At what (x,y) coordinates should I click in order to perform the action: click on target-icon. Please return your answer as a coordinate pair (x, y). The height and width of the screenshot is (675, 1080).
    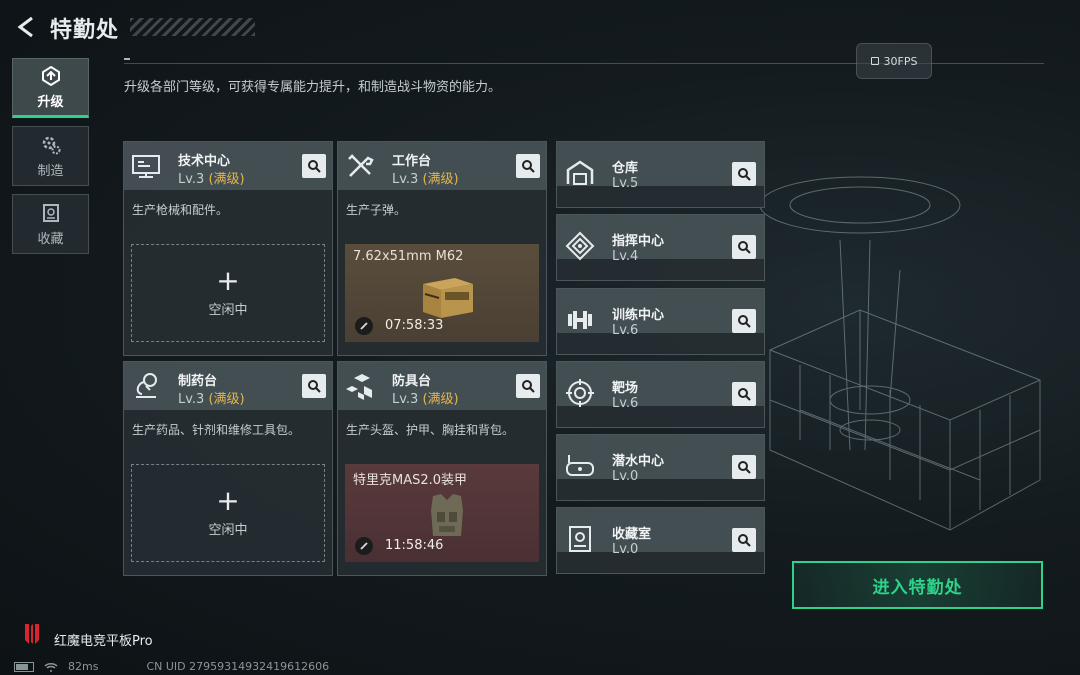
    Looking at the image, I should click on (580, 393).